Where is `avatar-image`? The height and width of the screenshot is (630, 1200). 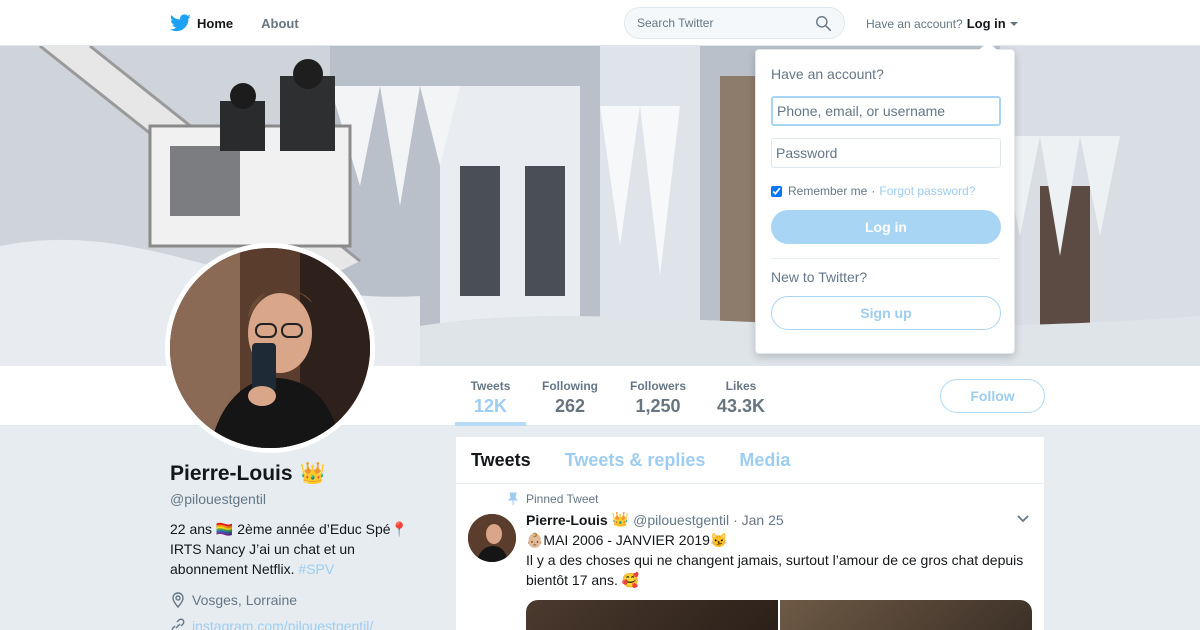
avatar-image is located at coordinates (270, 348).